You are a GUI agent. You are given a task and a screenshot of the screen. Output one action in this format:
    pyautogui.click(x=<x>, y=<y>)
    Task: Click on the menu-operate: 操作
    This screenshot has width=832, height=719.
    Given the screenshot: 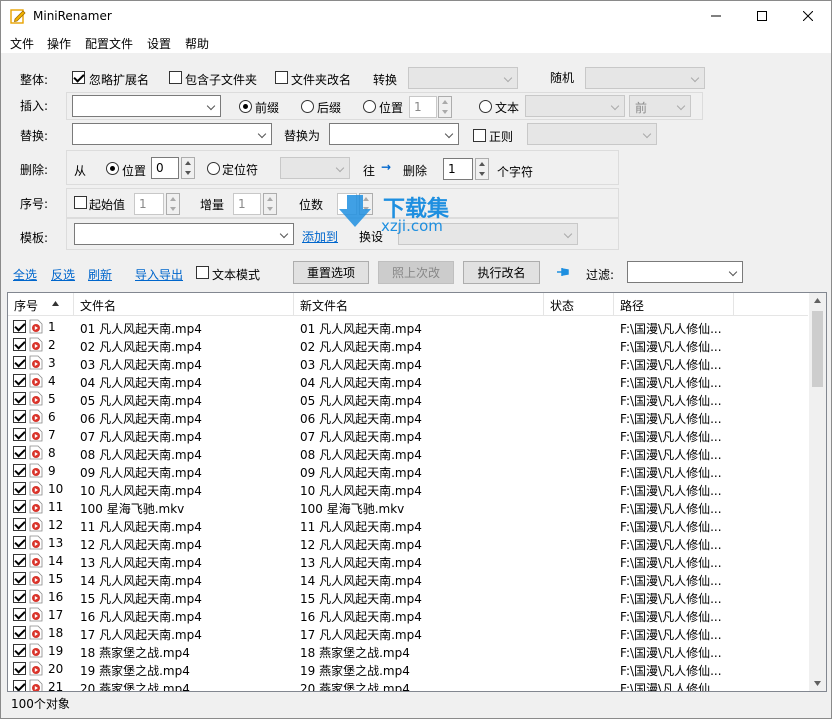 What is the action you would take?
    pyautogui.click(x=59, y=43)
    